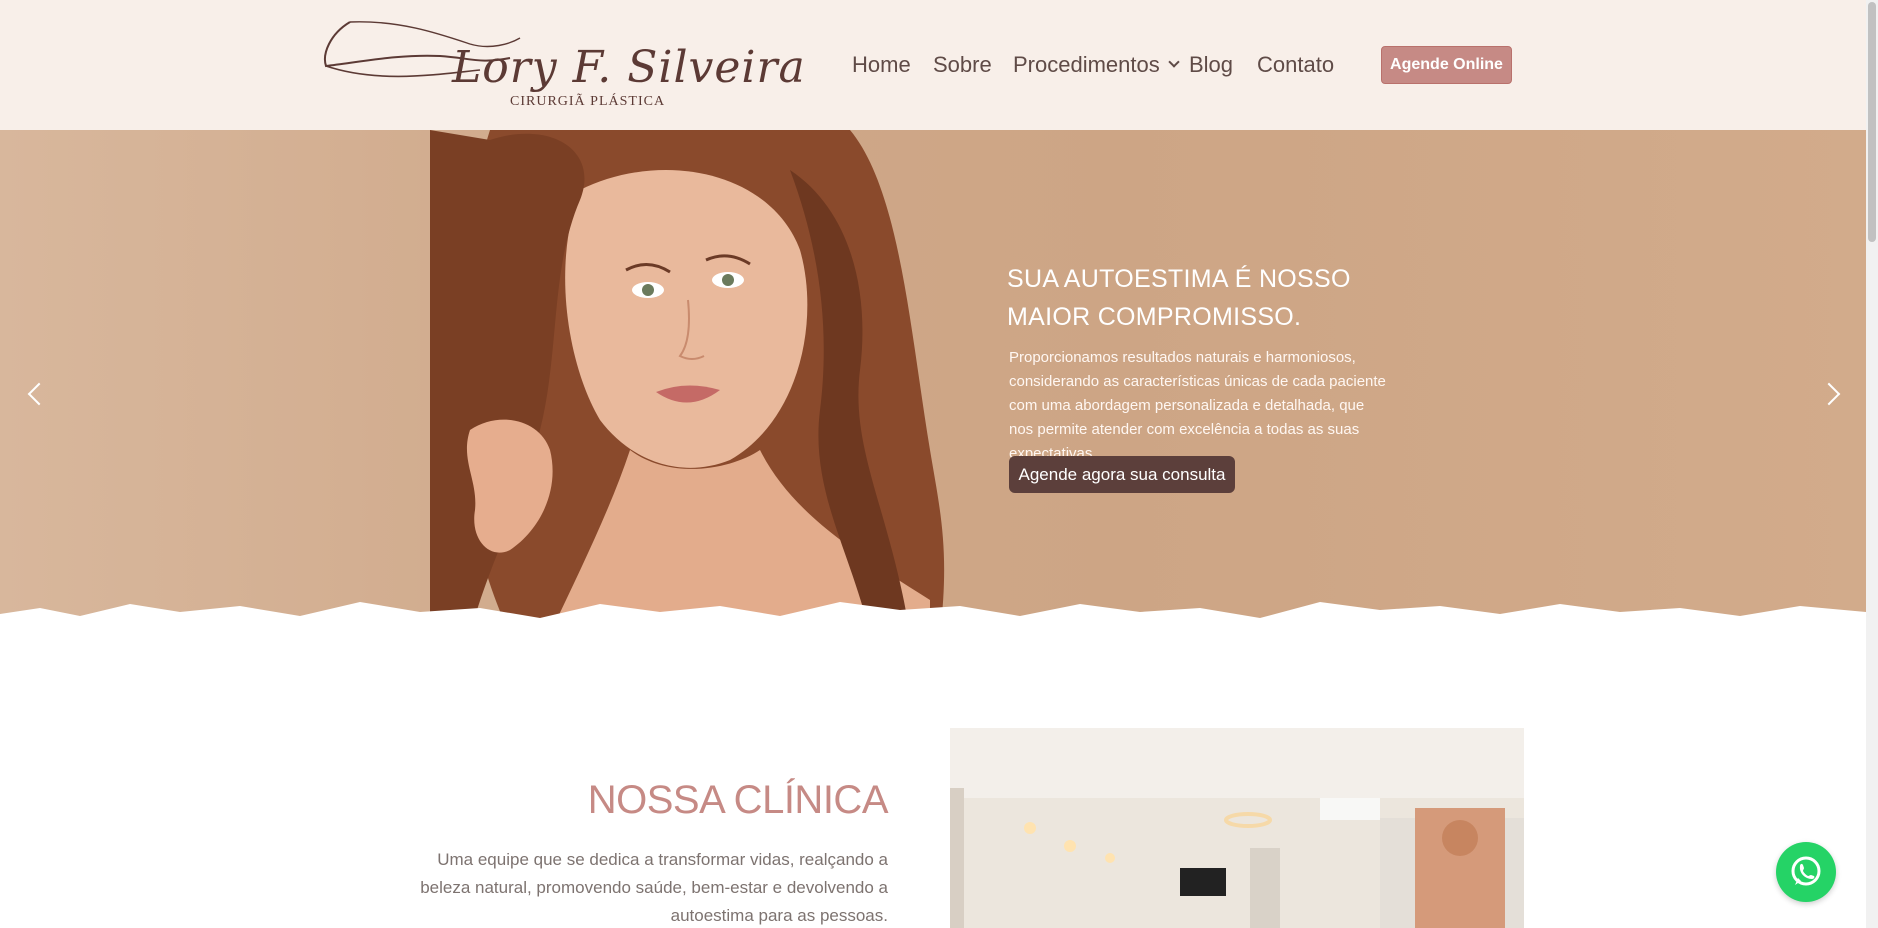  I want to click on chevron-left-icon, so click(34, 394).